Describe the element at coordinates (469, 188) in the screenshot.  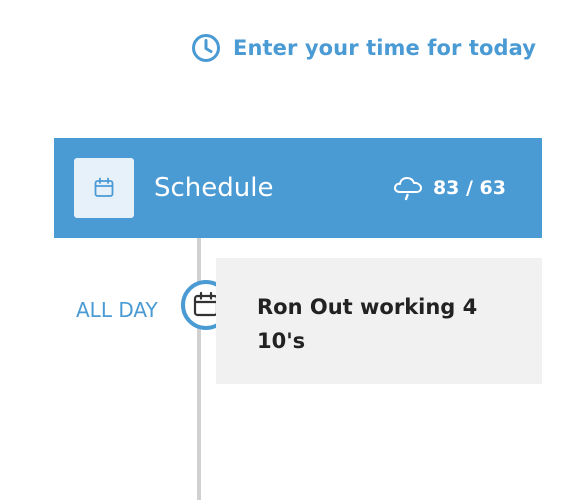
I see `temperature-high-low: 83 / 63` at that location.